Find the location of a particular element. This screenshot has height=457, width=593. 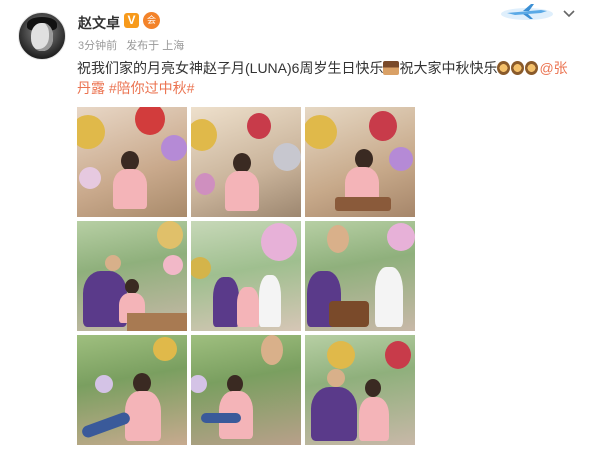

author-avatar is located at coordinates (42, 36).